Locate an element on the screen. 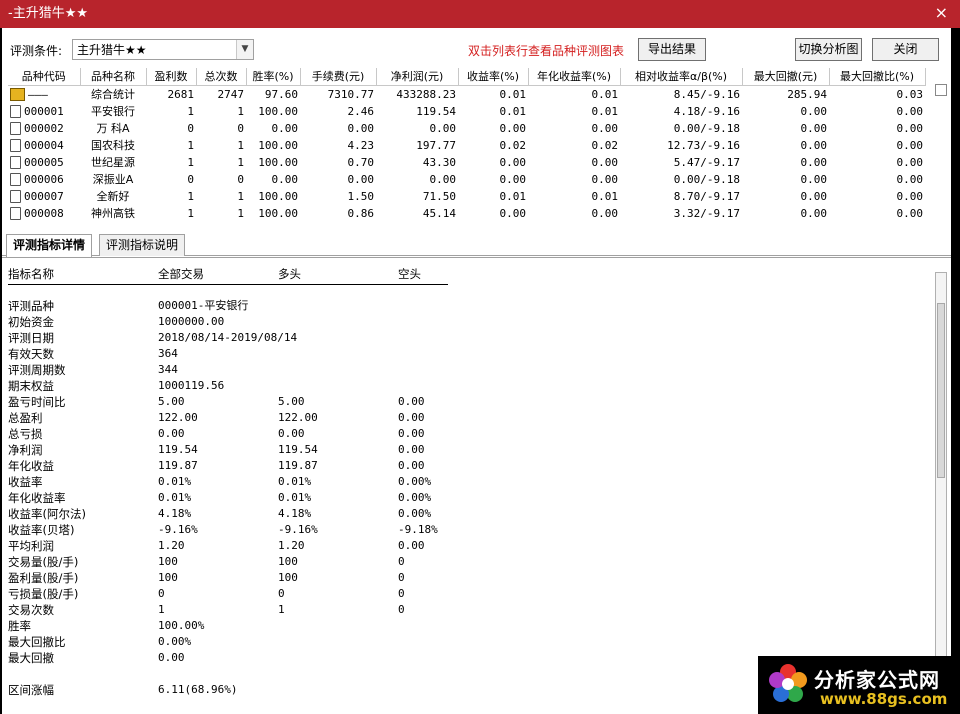 The image size is (960, 714). cell-2: 2681 is located at coordinates (181, 94).